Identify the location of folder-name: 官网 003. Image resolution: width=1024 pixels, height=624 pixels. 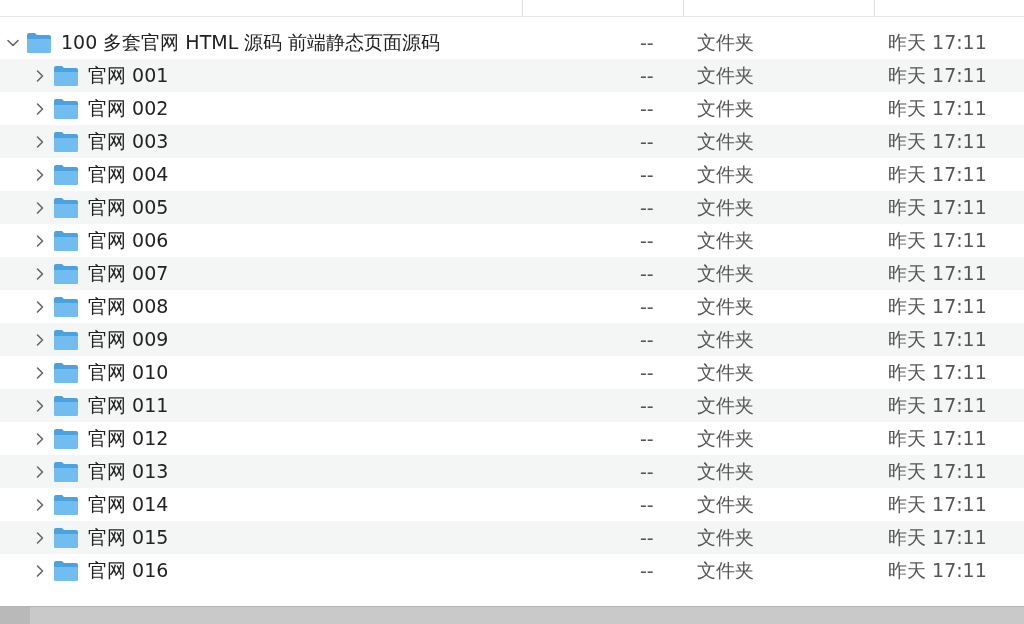
(128, 141).